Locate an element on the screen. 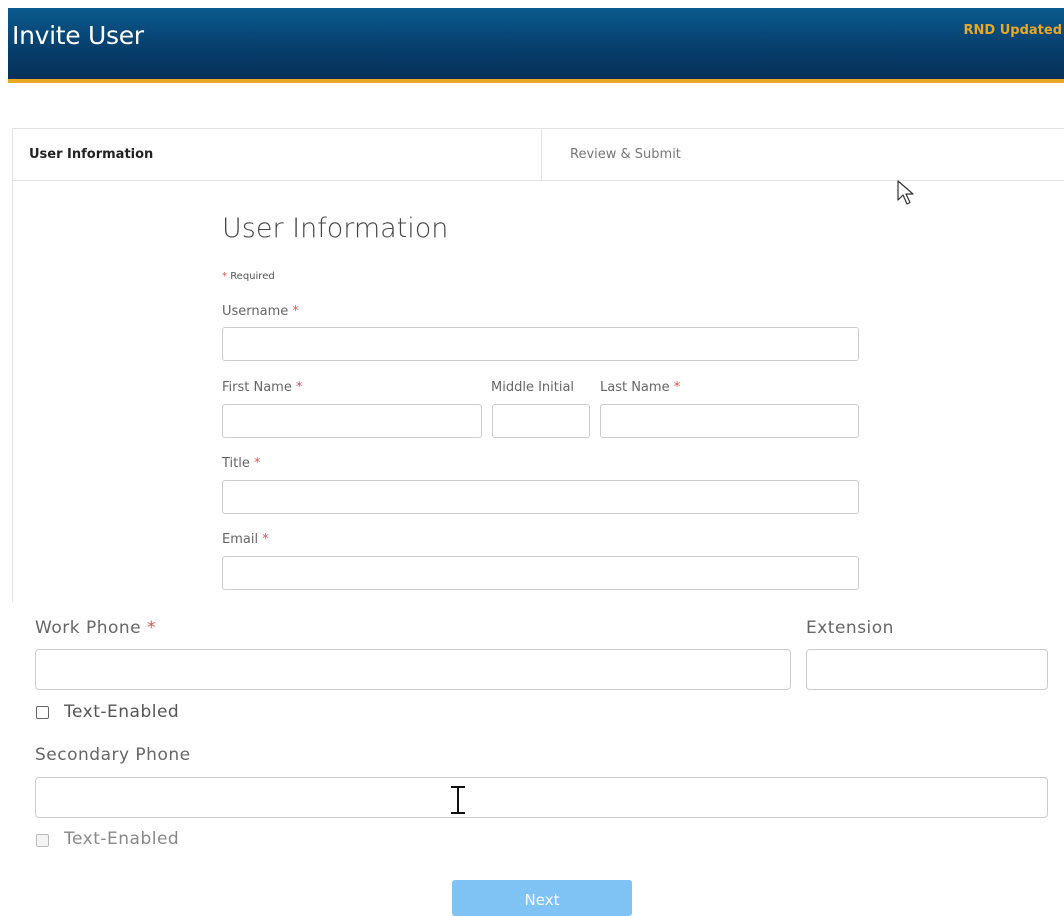 The image size is (1064, 916). tab-review-submit: Review & Submit is located at coordinates (802, 154).